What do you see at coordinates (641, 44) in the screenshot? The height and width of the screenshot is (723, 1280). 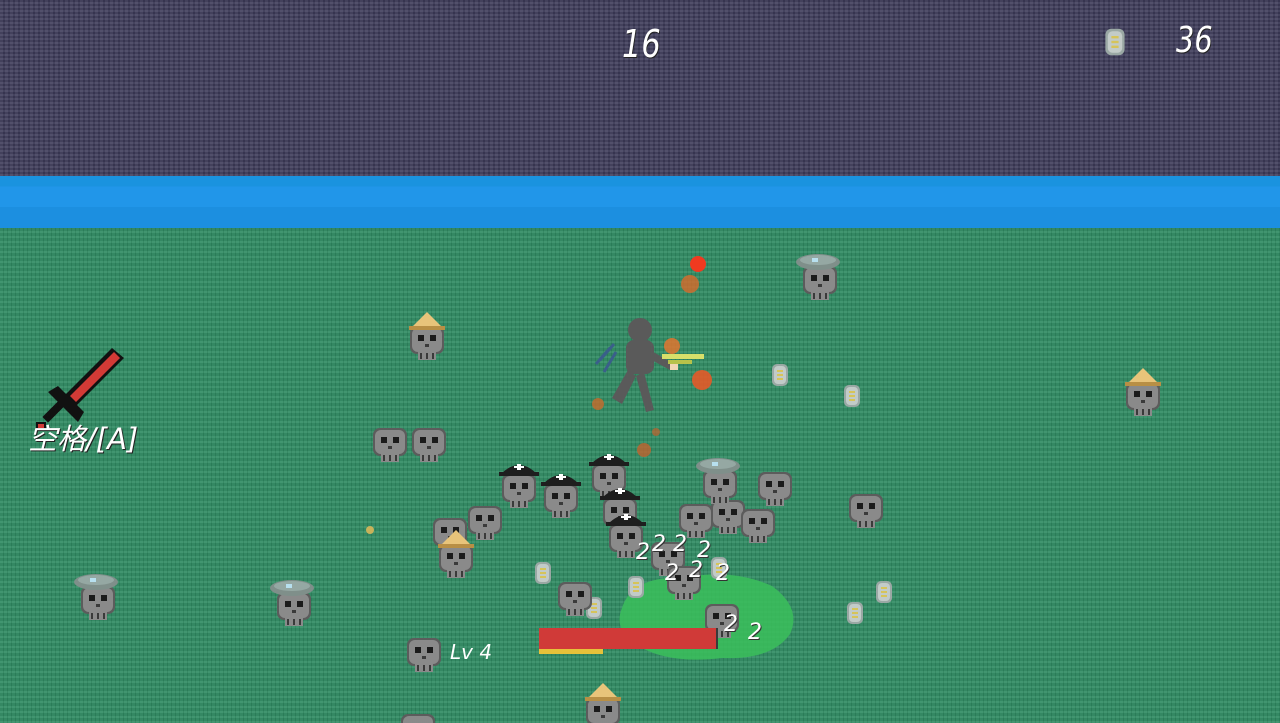 I see `survival-timer: 16` at bounding box center [641, 44].